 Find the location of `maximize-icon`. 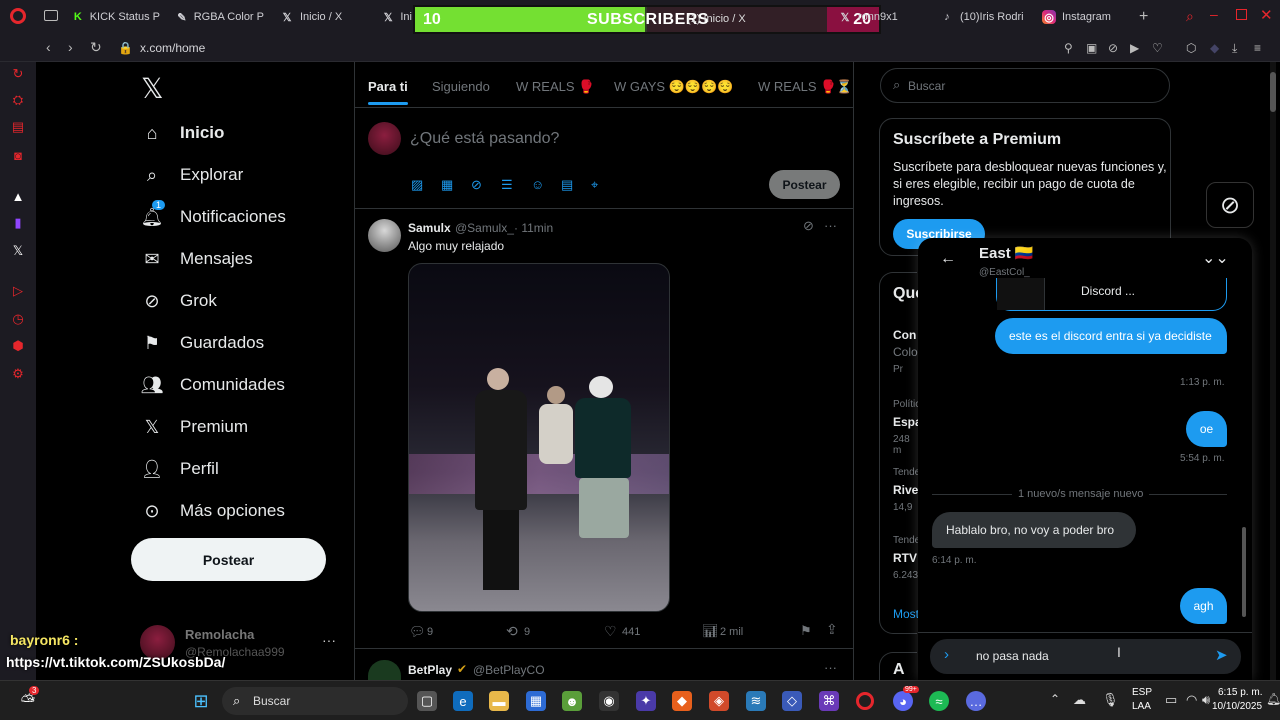

maximize-icon is located at coordinates (1241, 14).